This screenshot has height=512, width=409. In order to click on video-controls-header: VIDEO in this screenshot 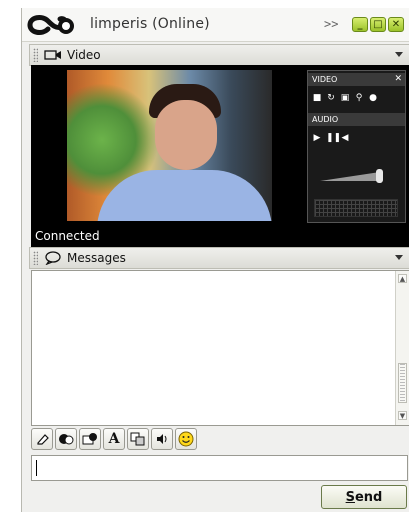, I will do `click(356, 79)`.